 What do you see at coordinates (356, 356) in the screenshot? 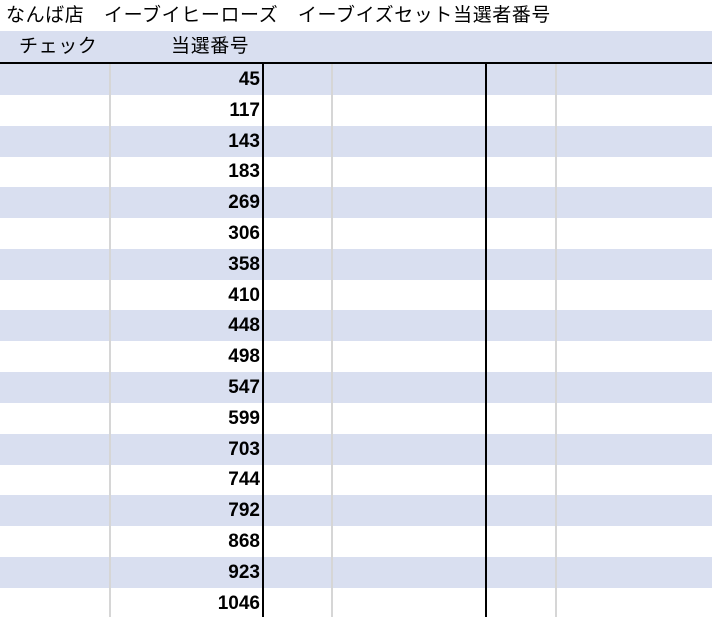
I see `table-row: 498` at bounding box center [356, 356].